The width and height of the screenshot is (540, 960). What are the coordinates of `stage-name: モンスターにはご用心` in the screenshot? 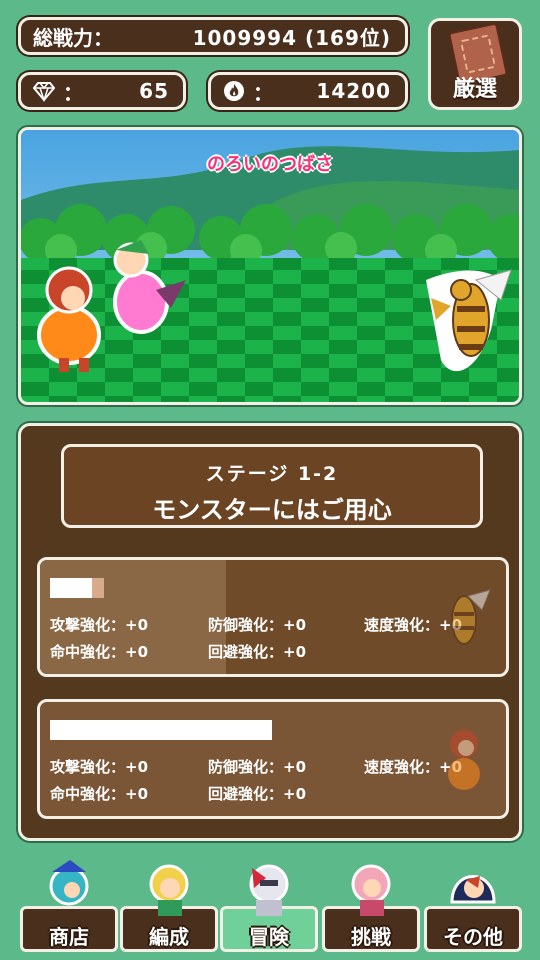 It's located at (272, 510).